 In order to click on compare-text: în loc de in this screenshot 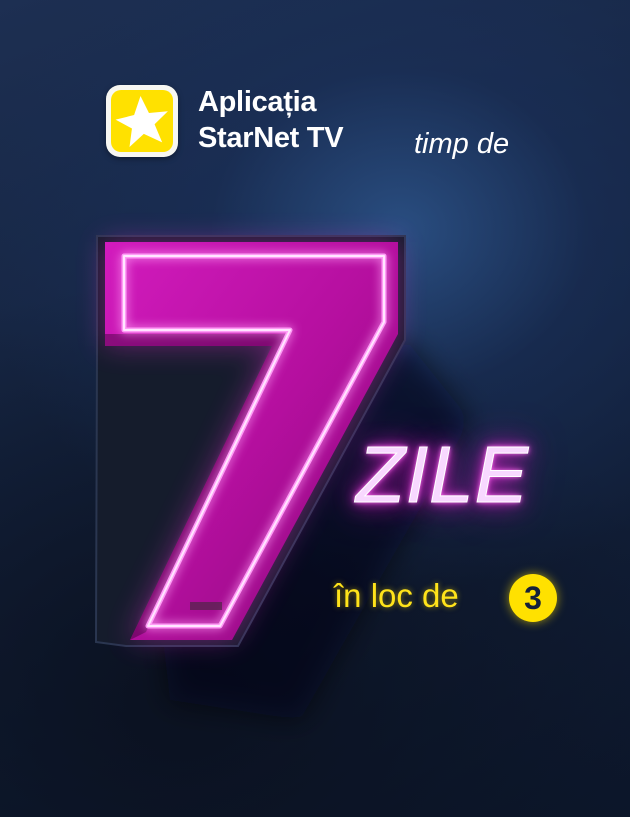, I will do `click(396, 595)`.